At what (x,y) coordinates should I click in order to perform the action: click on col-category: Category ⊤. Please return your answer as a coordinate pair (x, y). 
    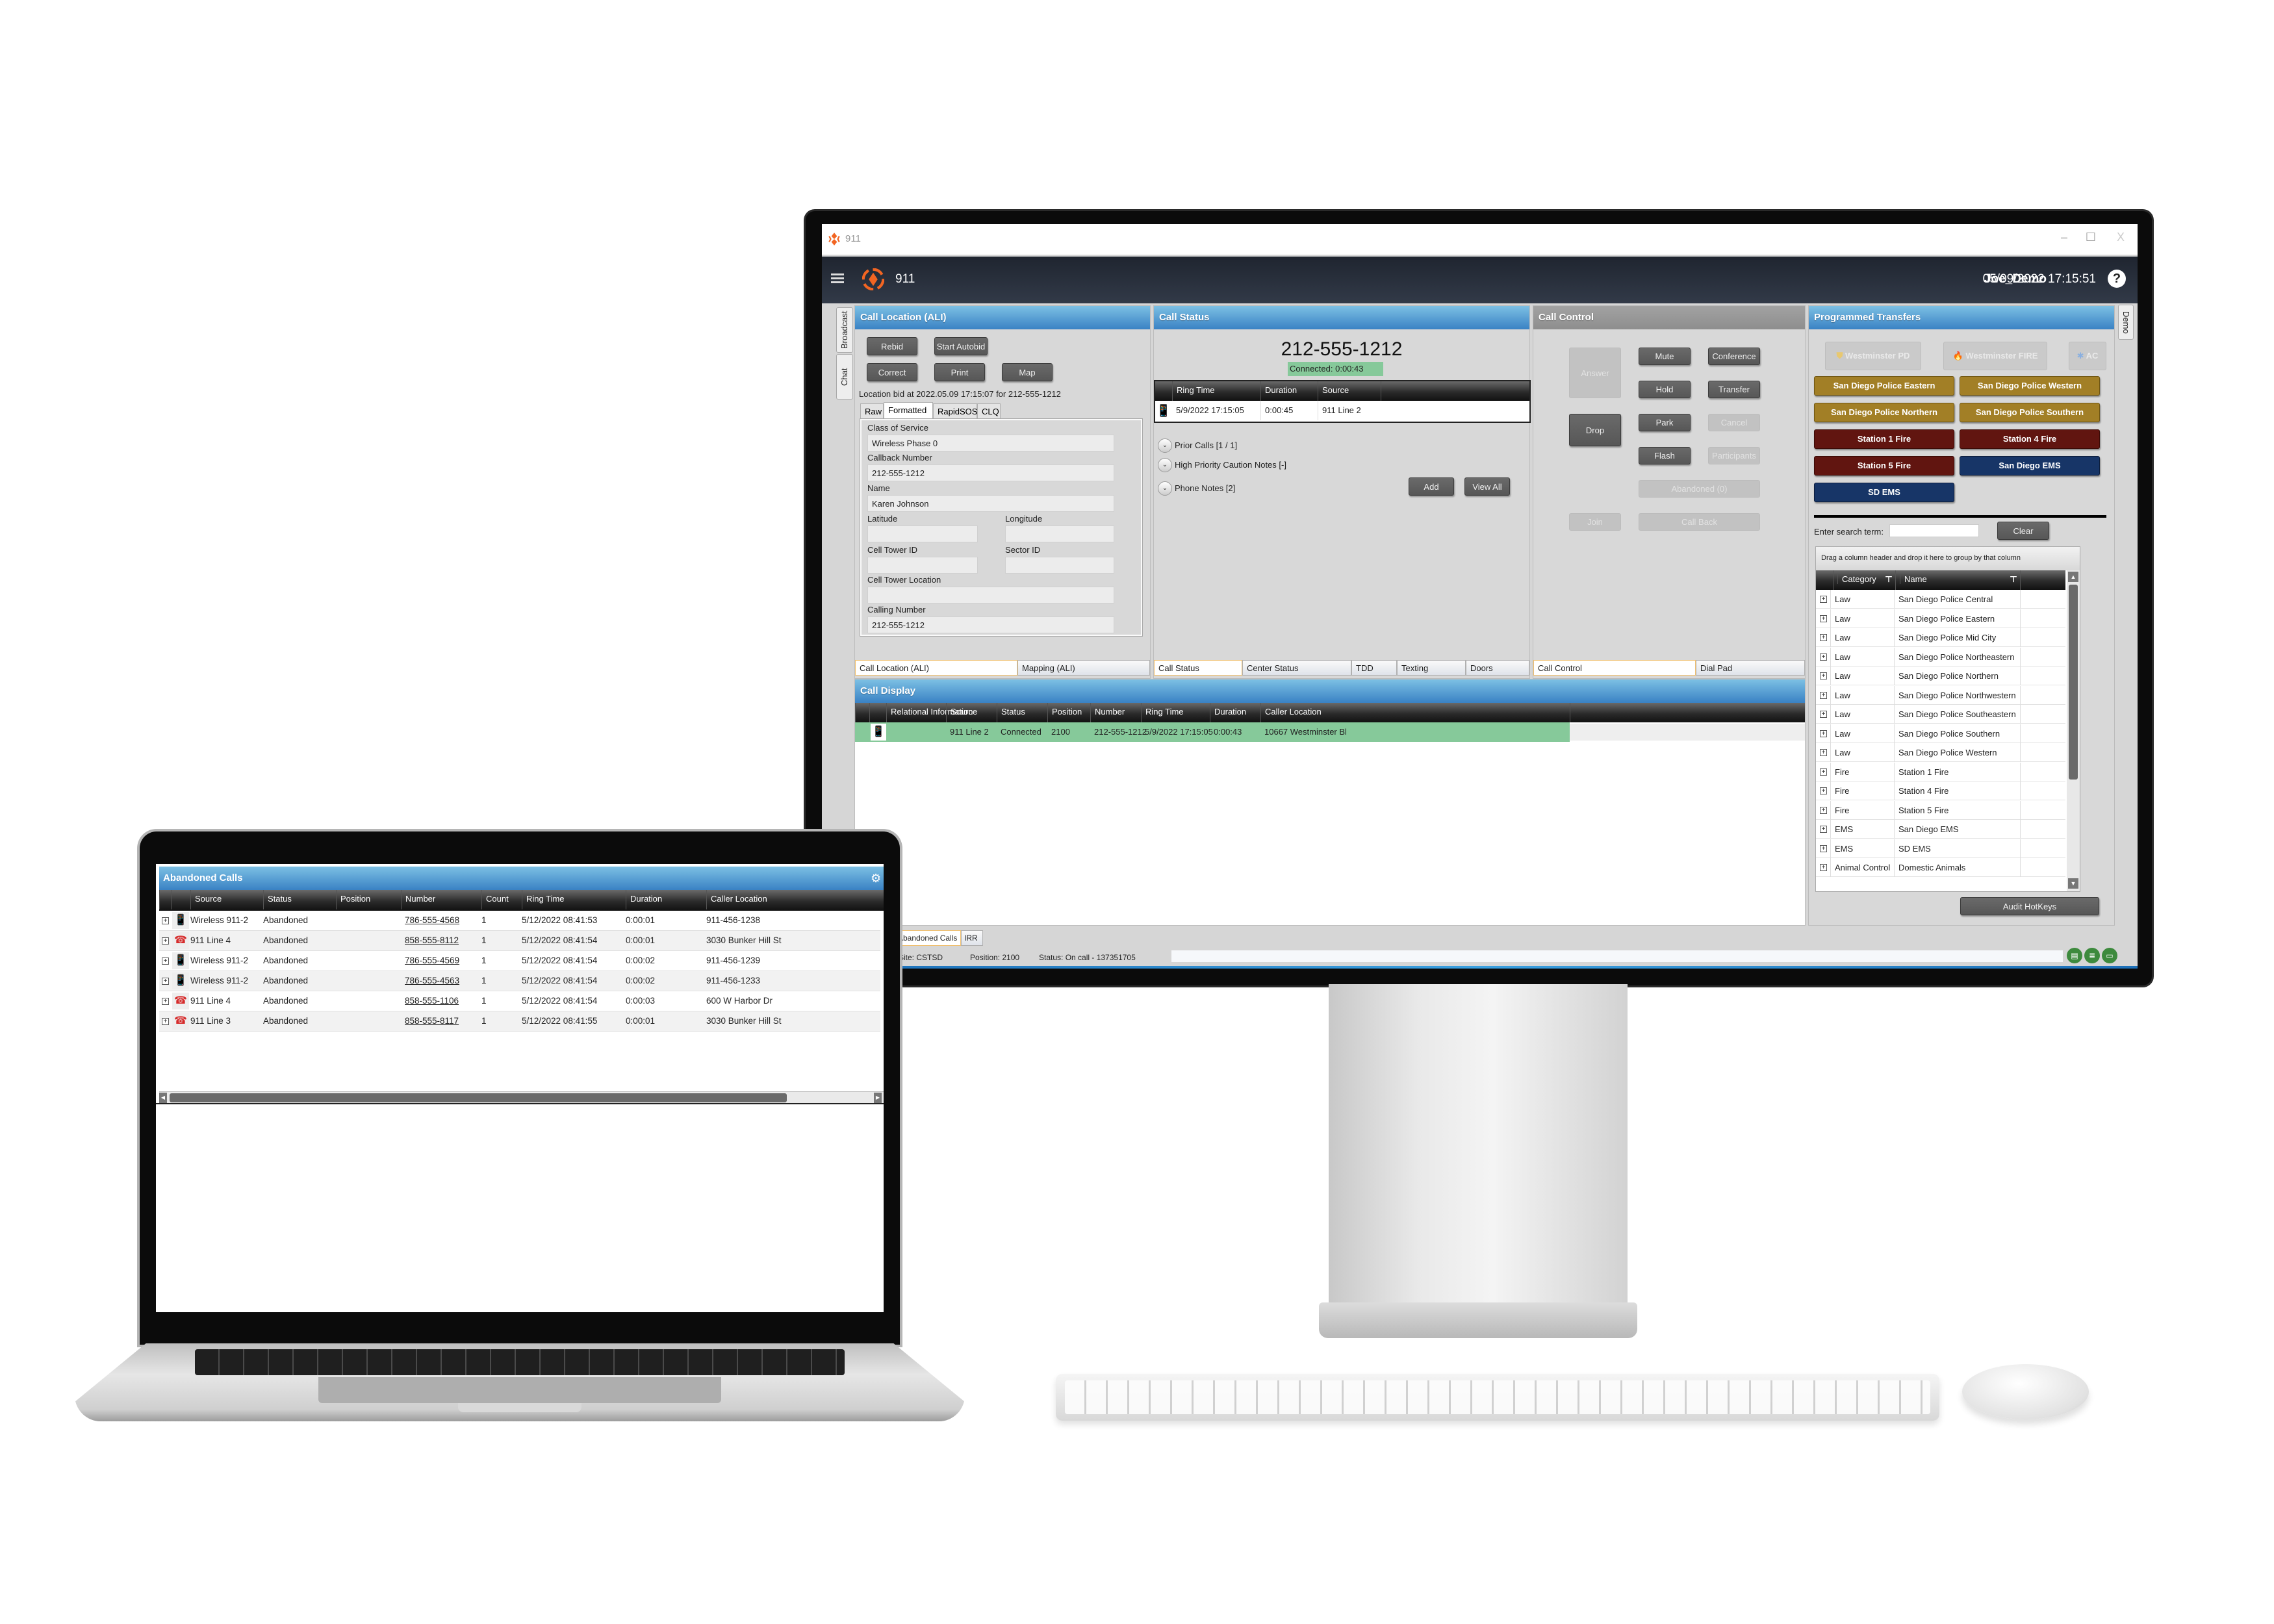
    Looking at the image, I should click on (1864, 580).